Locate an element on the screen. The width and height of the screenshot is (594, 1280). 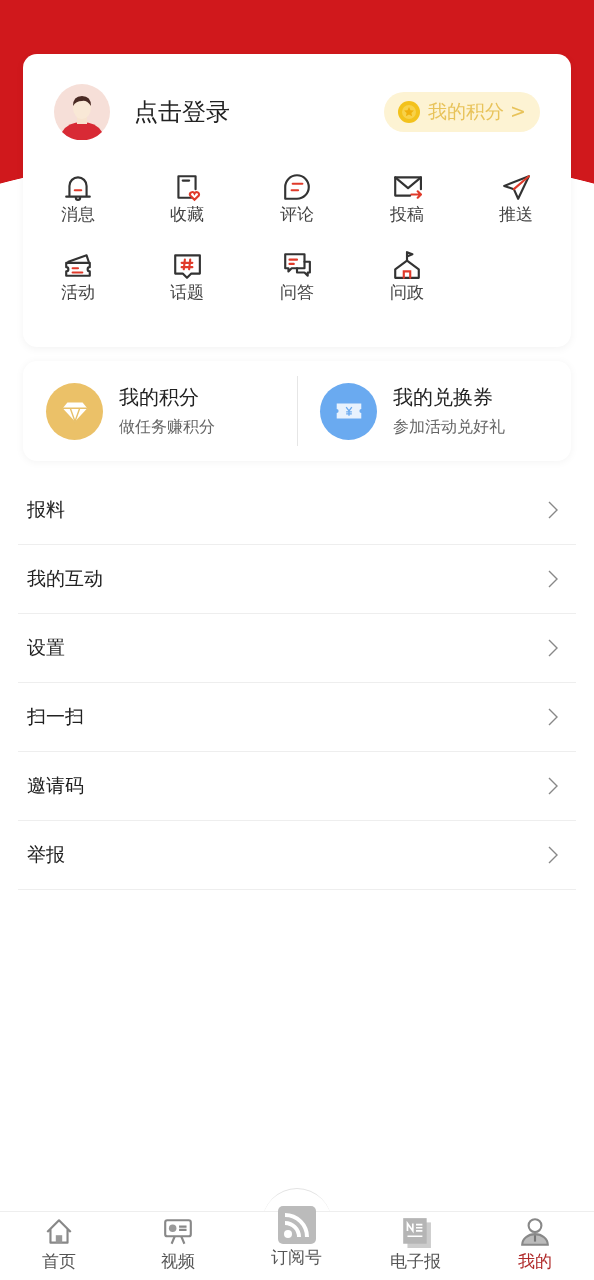
chat-bubbles-icon is located at coordinates (297, 265).